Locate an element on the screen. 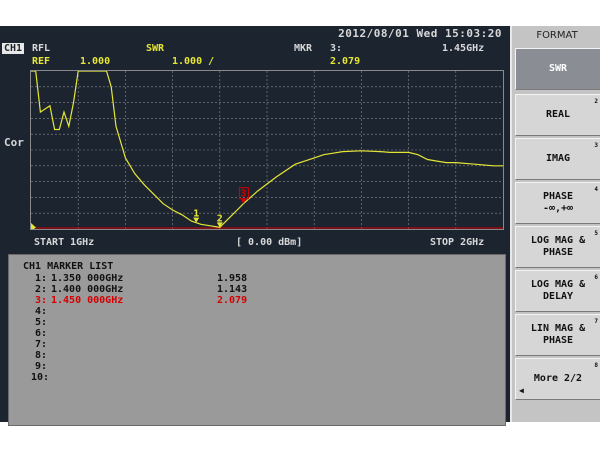 Image resolution: width=600 pixels, height=450 pixels. marker-row: 5: is located at coordinates (249, 322).